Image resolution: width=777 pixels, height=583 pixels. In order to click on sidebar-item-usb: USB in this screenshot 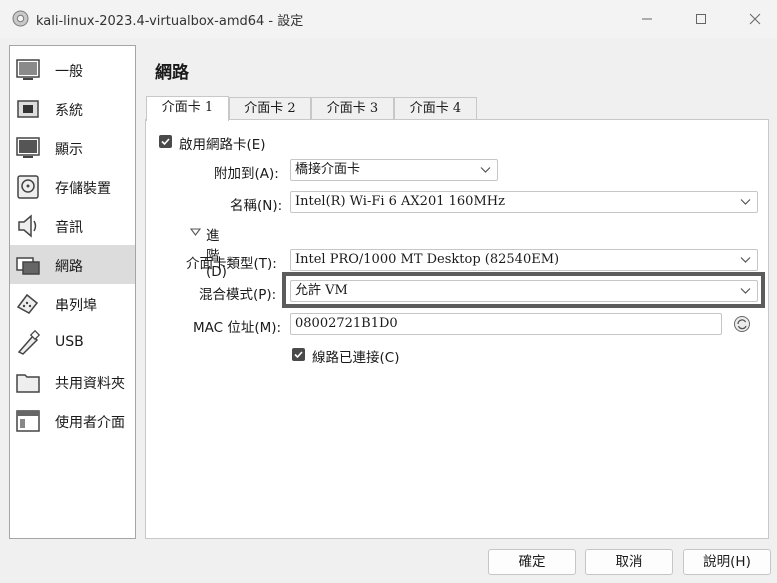, I will do `click(72, 342)`.